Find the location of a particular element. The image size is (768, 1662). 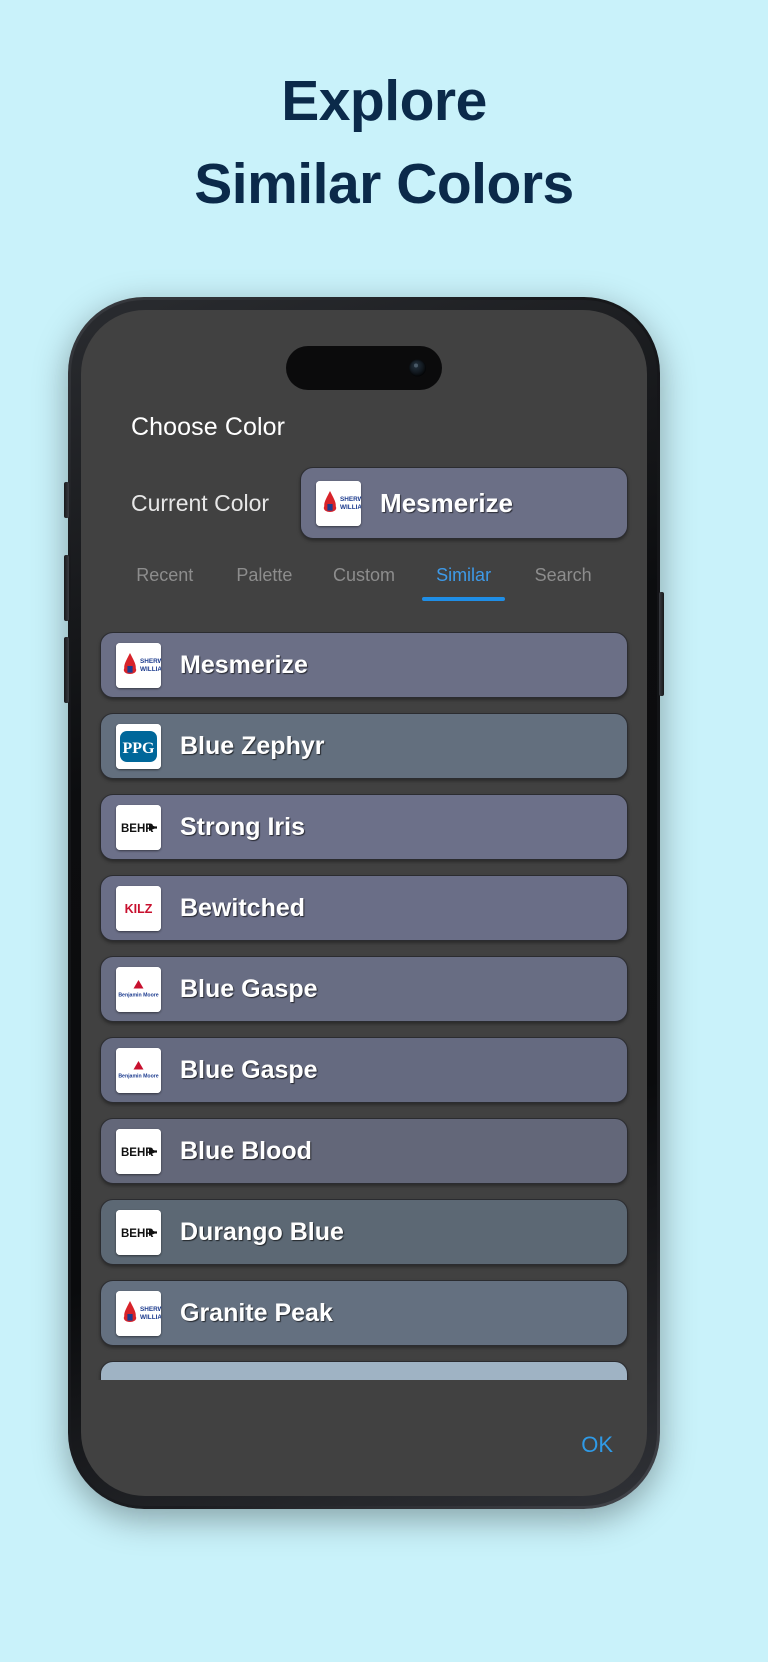

tab-search: Search is located at coordinates (563, 583).